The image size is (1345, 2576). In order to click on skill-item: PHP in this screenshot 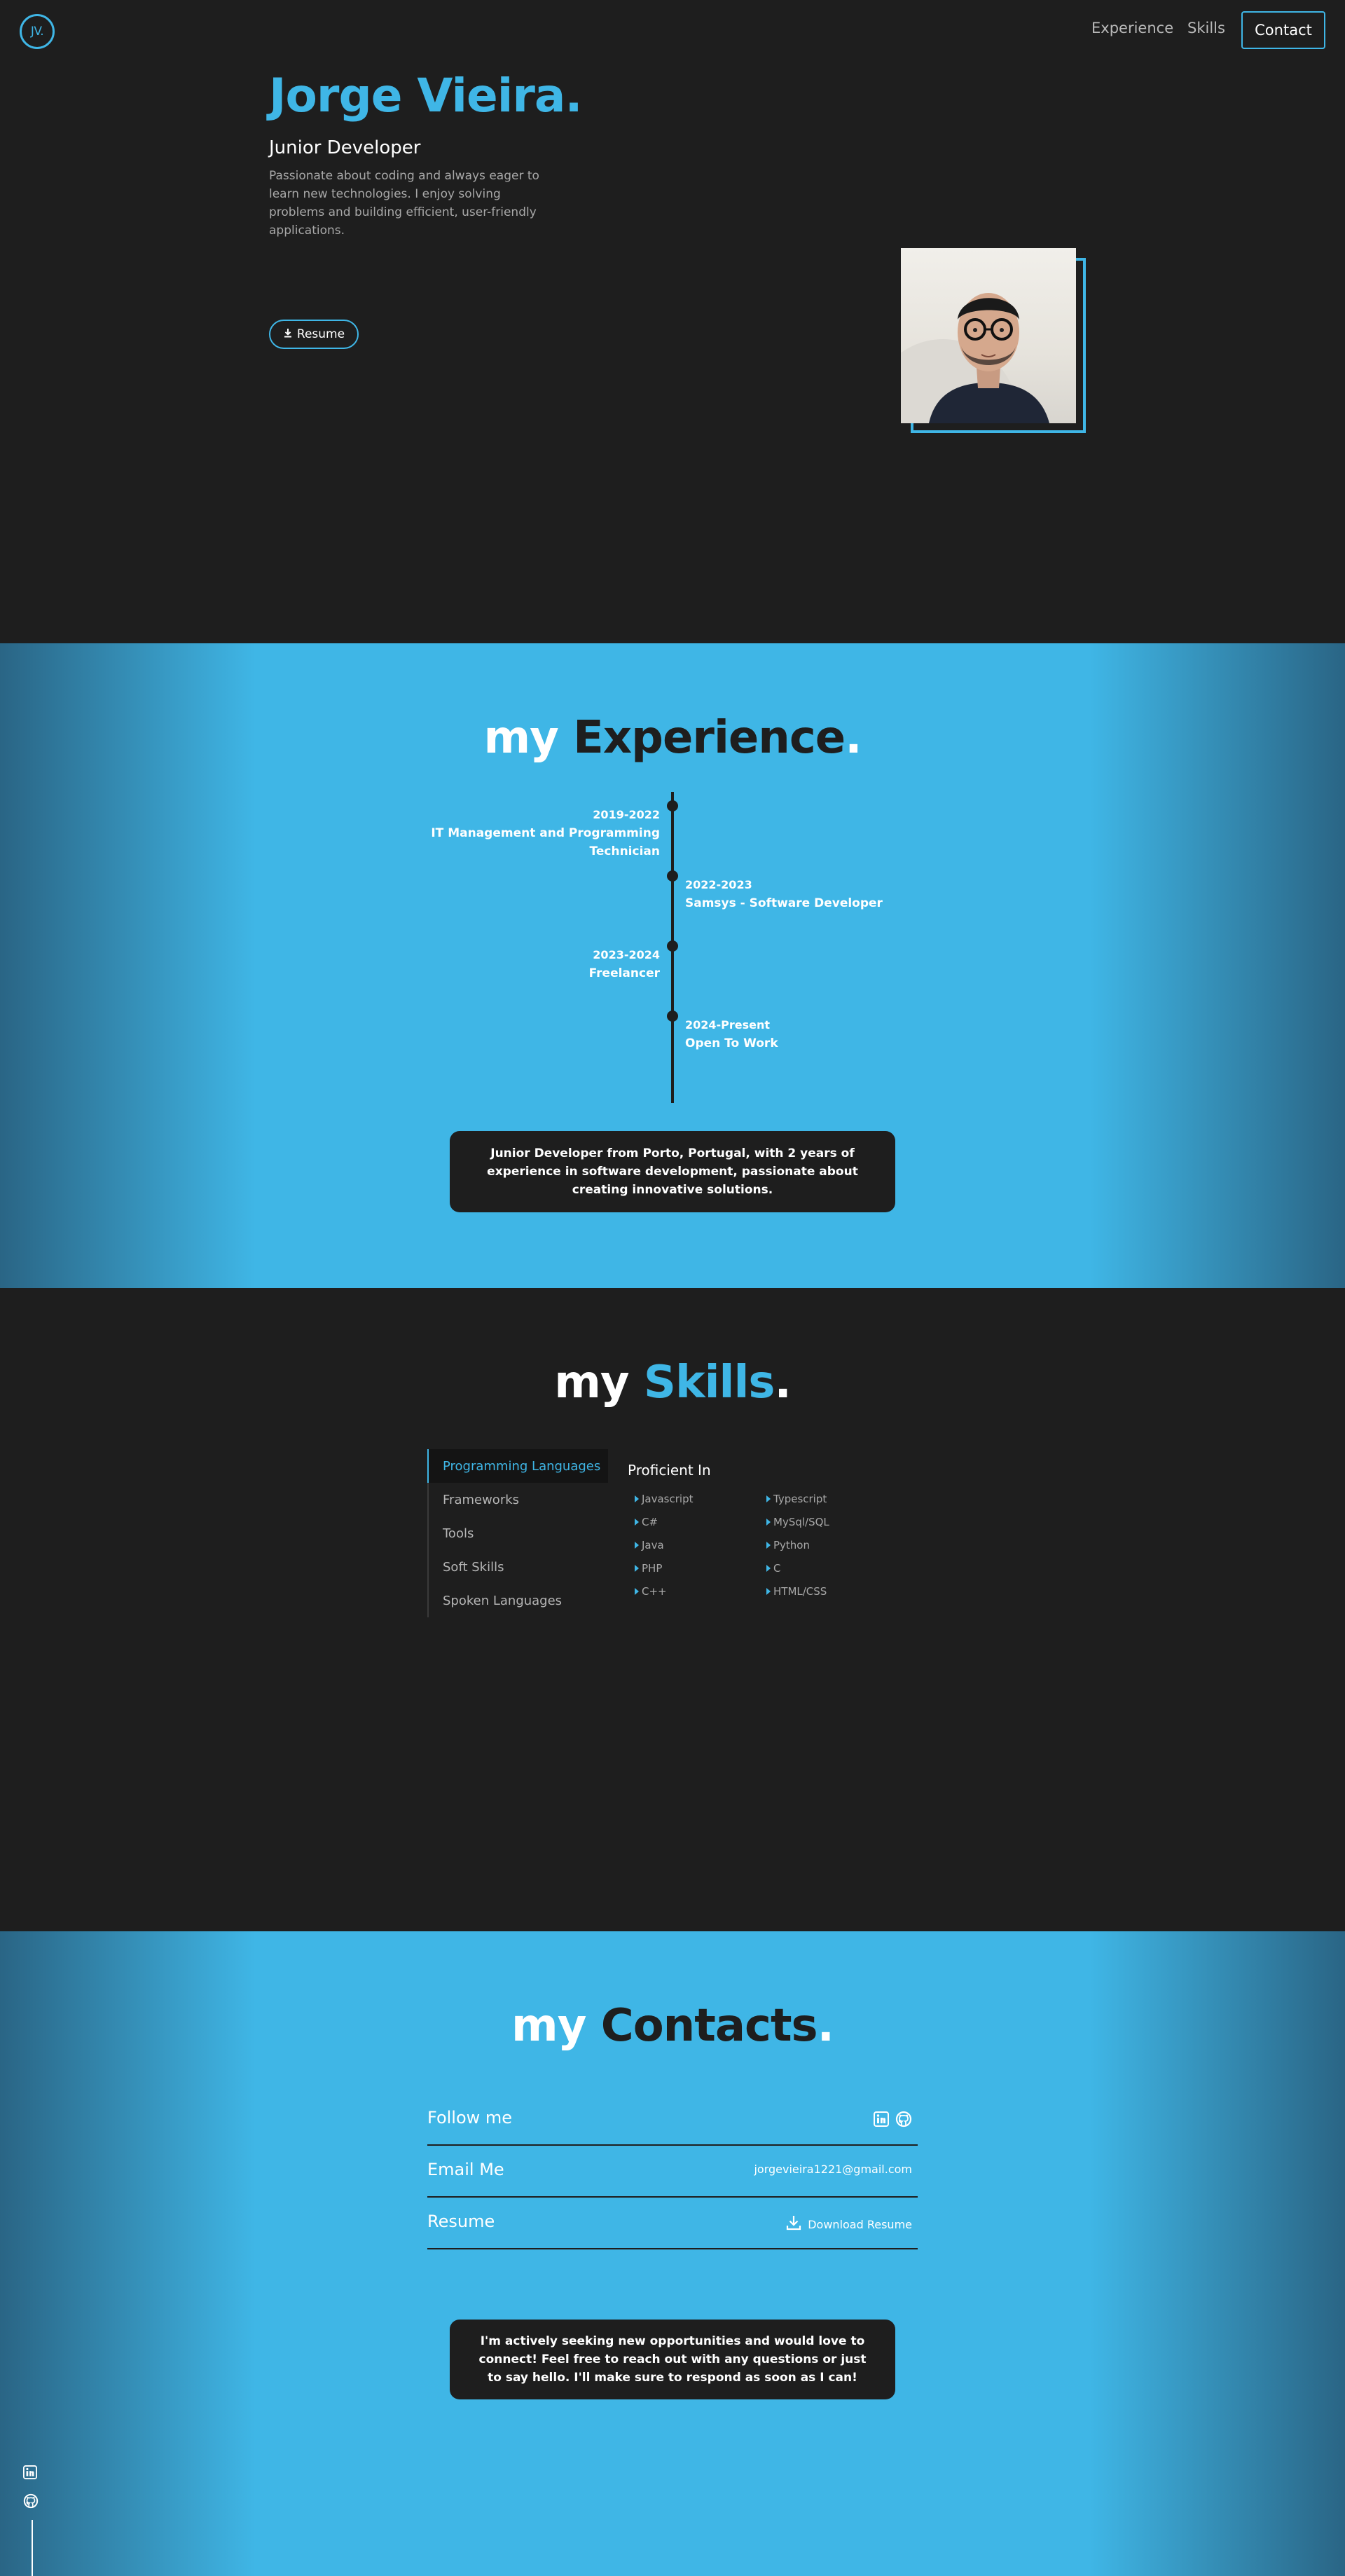, I will do `click(648, 1569)`.